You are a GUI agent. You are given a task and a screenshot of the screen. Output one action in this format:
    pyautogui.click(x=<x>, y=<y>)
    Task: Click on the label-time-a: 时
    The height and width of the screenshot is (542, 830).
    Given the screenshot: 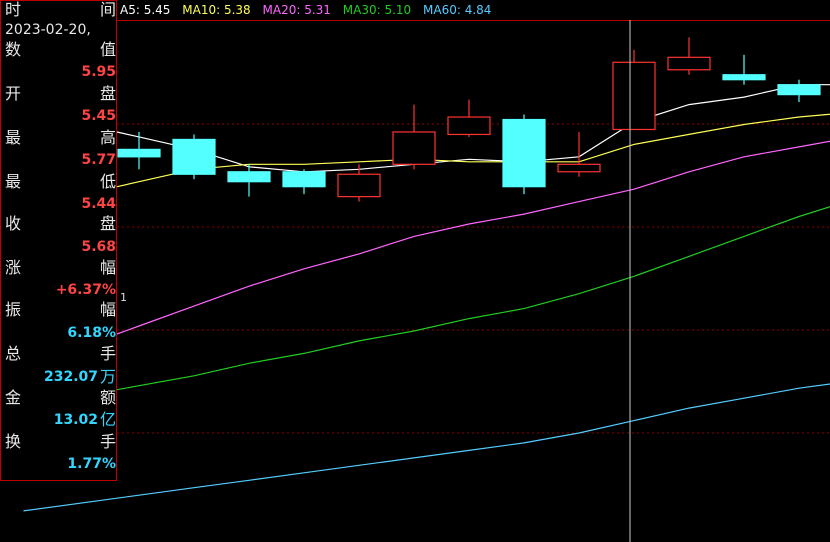 What is the action you would take?
    pyautogui.click(x=13, y=9)
    